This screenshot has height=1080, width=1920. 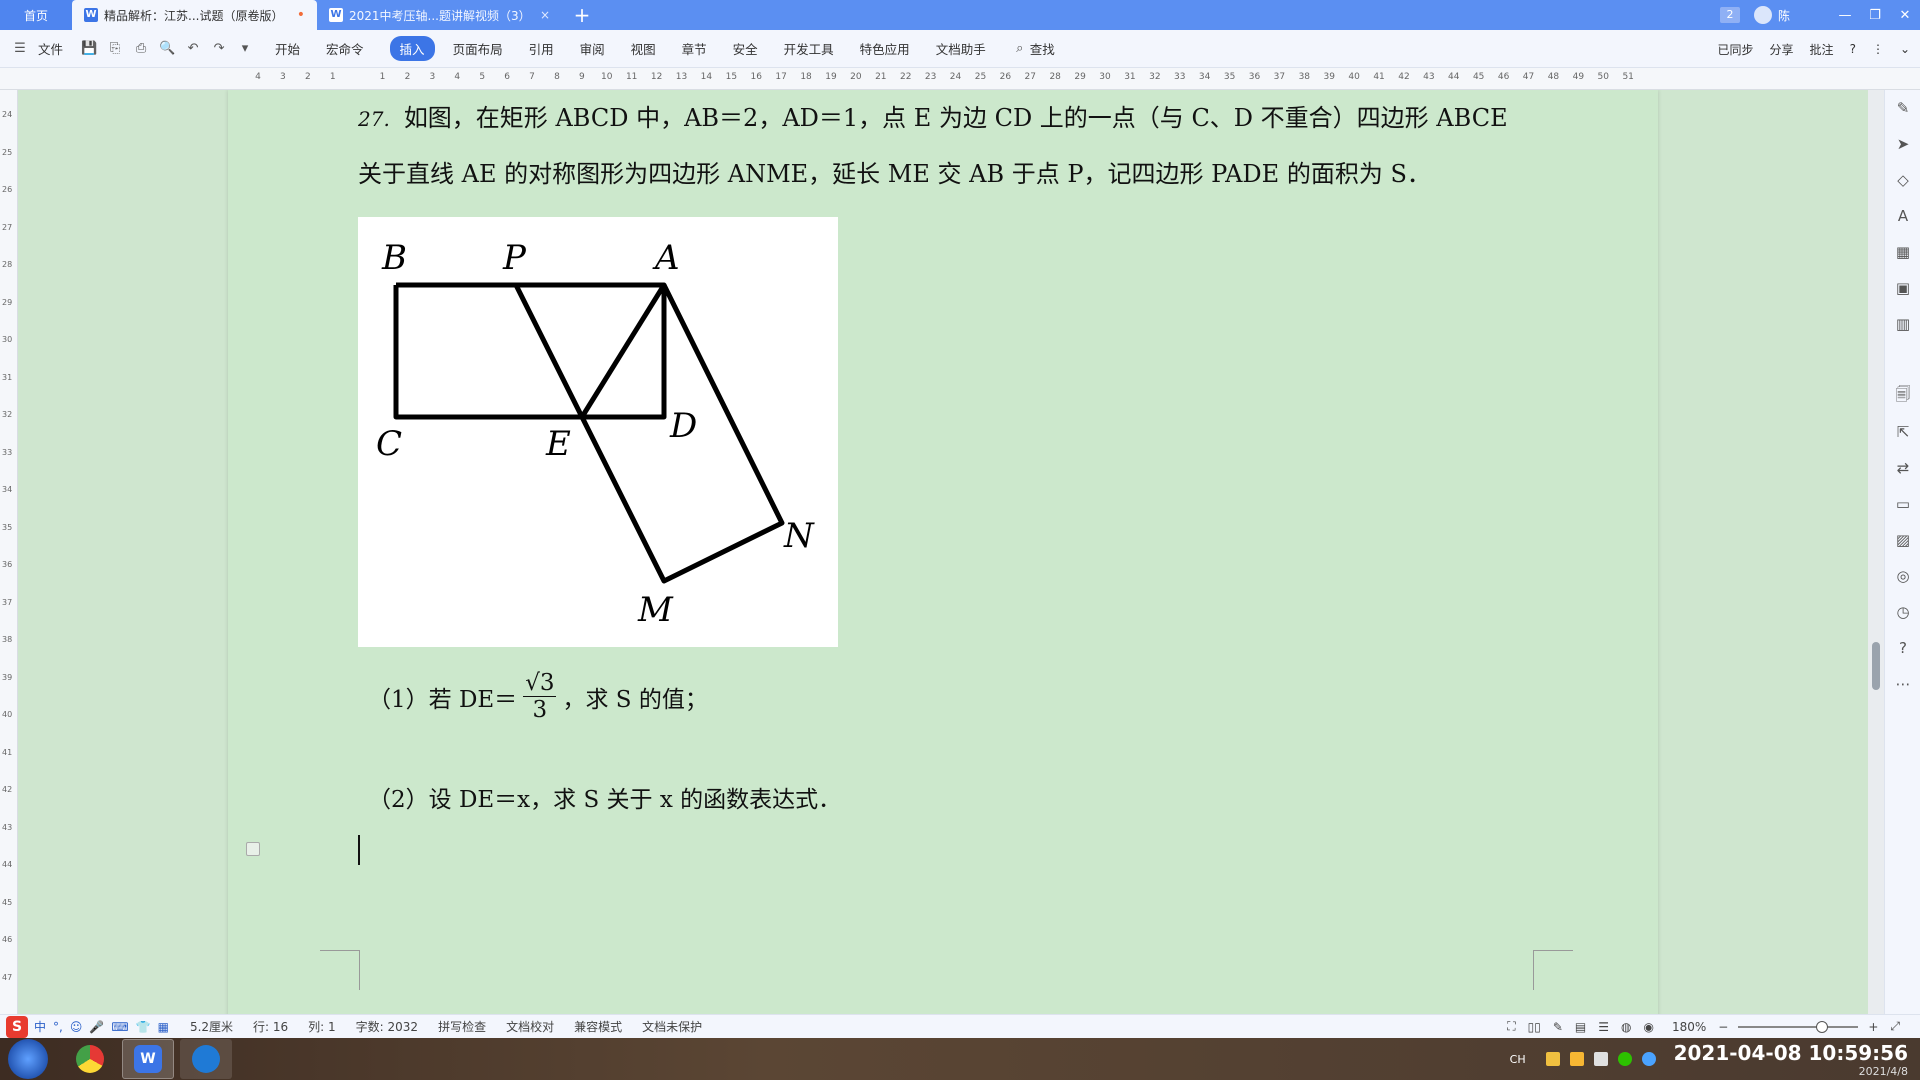 I want to click on document-icon: 🗐, so click(x=1902, y=396).